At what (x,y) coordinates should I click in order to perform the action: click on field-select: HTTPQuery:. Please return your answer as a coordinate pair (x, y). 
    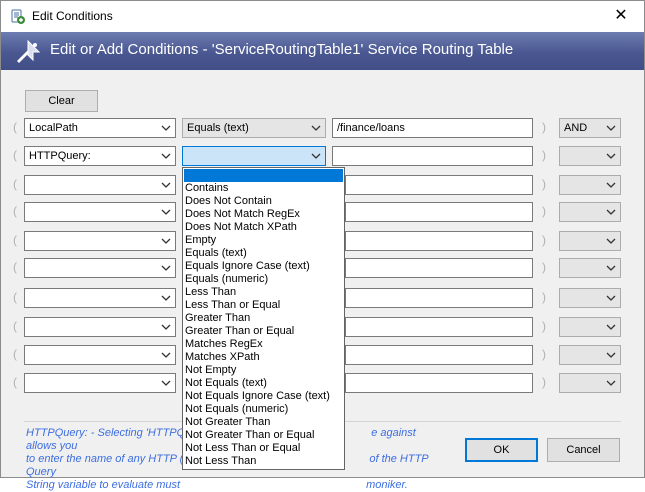
    Looking at the image, I should click on (100, 156).